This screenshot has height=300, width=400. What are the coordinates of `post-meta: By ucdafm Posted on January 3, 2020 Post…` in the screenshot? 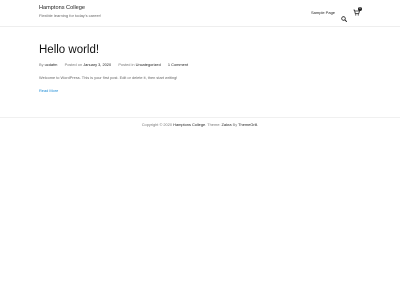 It's located at (113, 64).